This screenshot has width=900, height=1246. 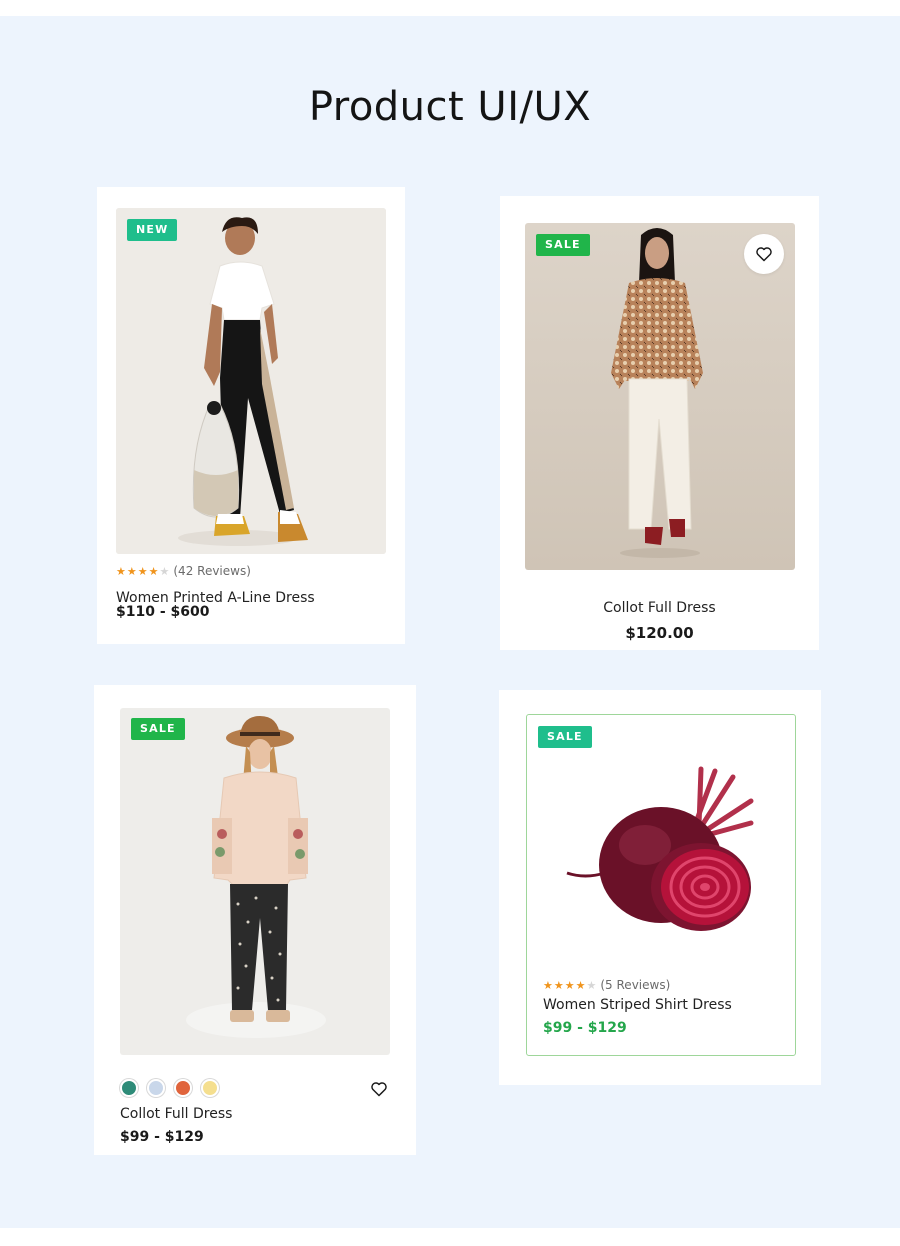 I want to click on product-image-1: NEW, so click(x=251, y=381).